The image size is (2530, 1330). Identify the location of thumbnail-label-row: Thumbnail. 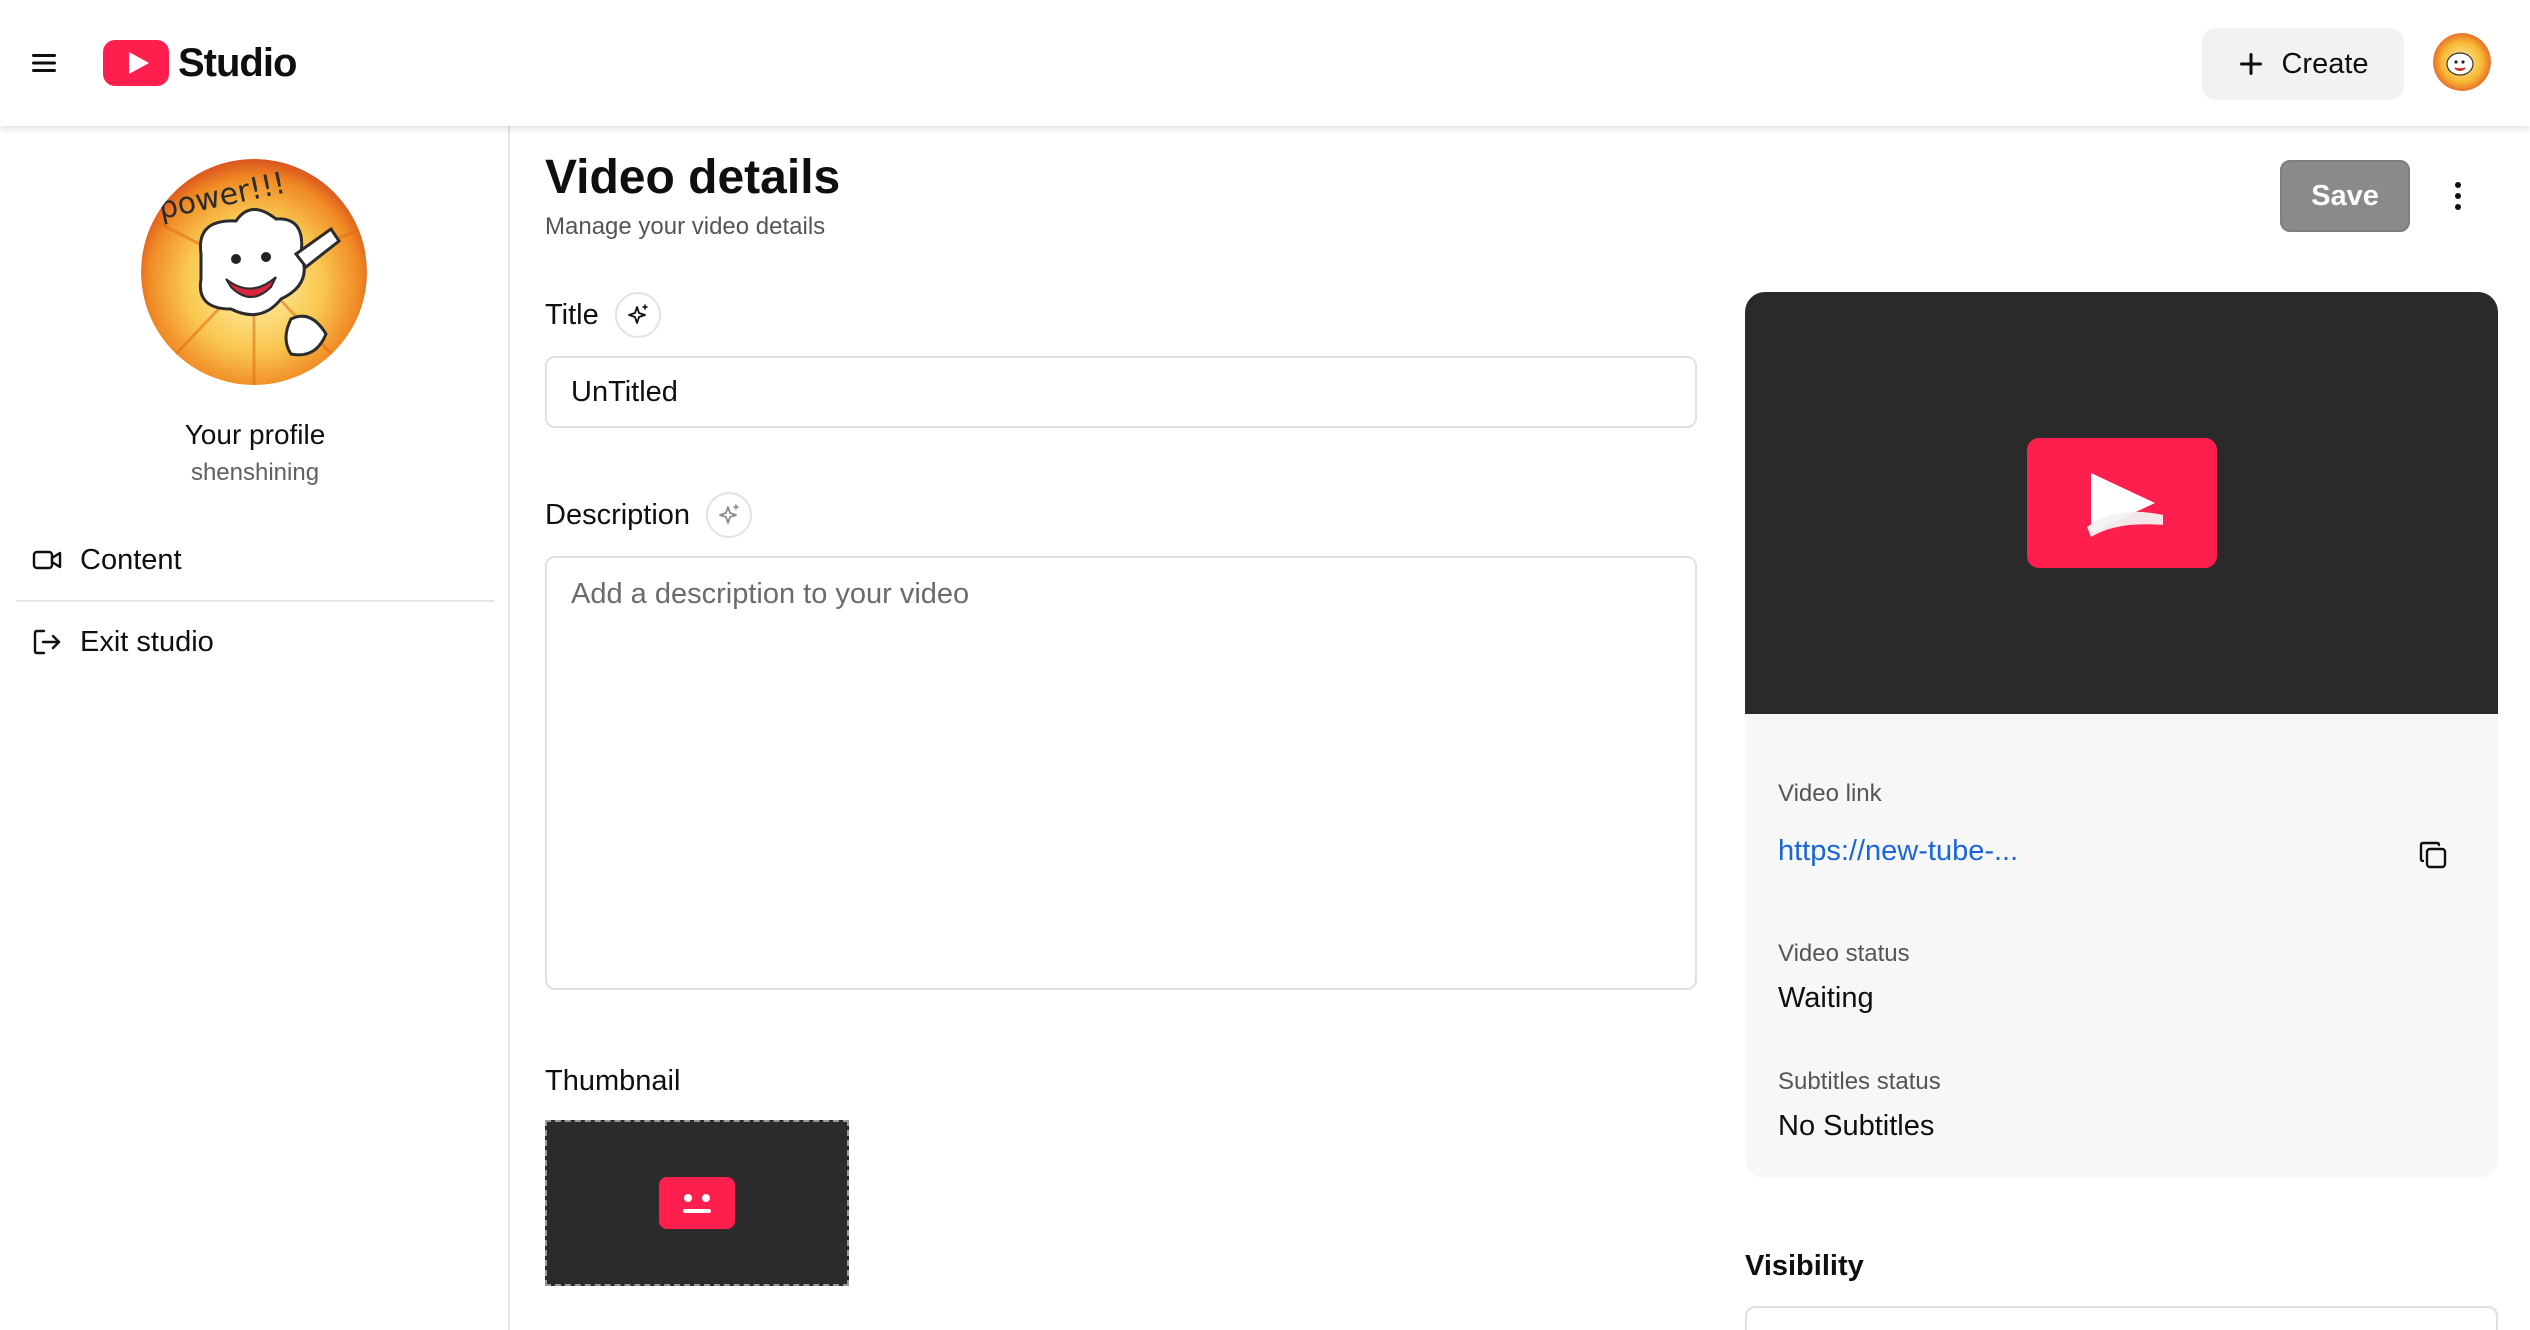
(612, 1081).